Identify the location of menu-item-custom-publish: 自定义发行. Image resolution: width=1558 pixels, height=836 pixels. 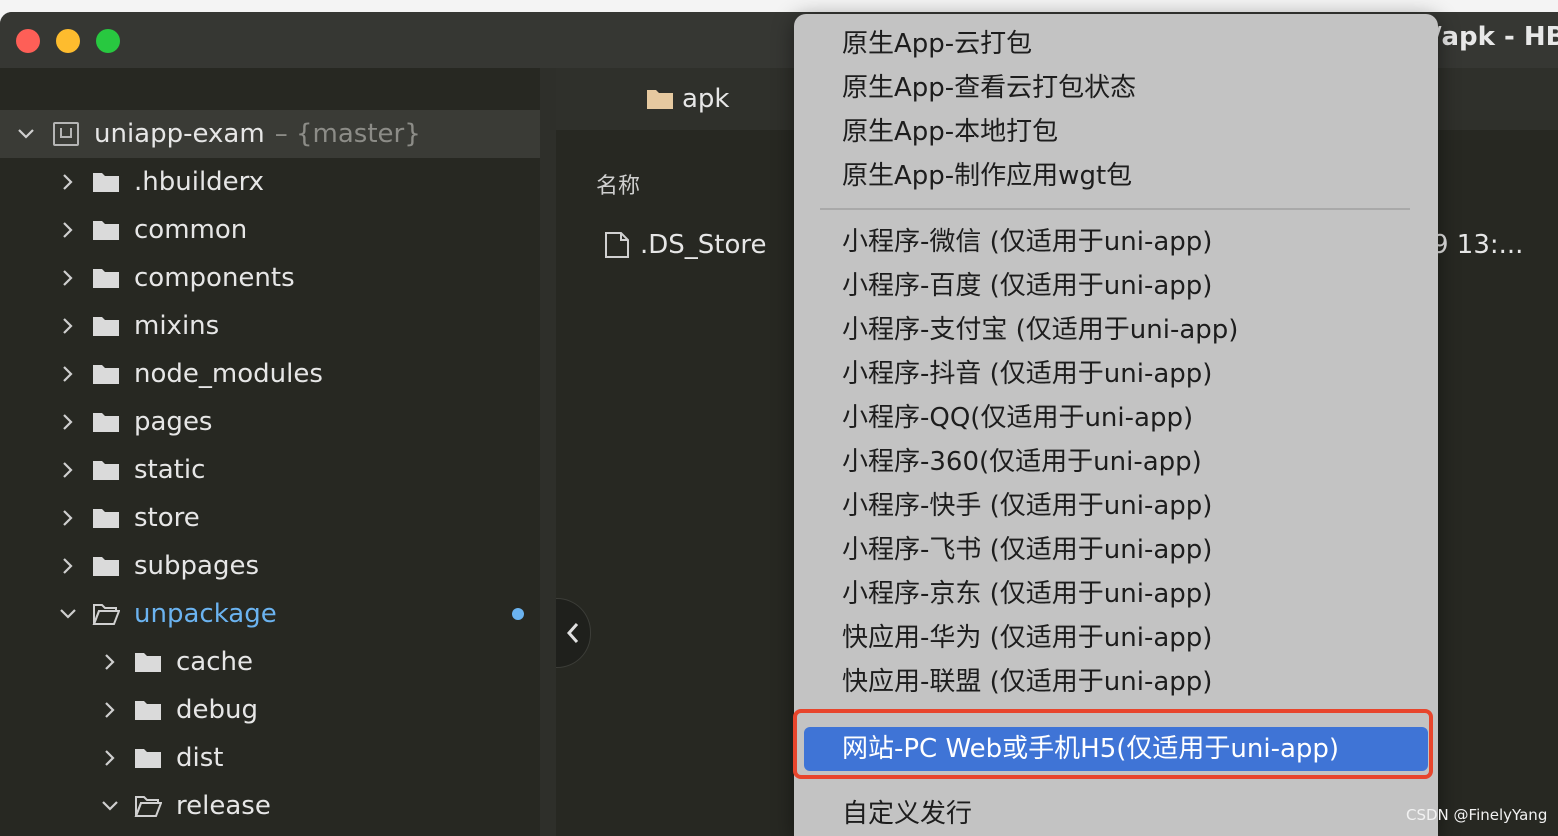
(907, 814).